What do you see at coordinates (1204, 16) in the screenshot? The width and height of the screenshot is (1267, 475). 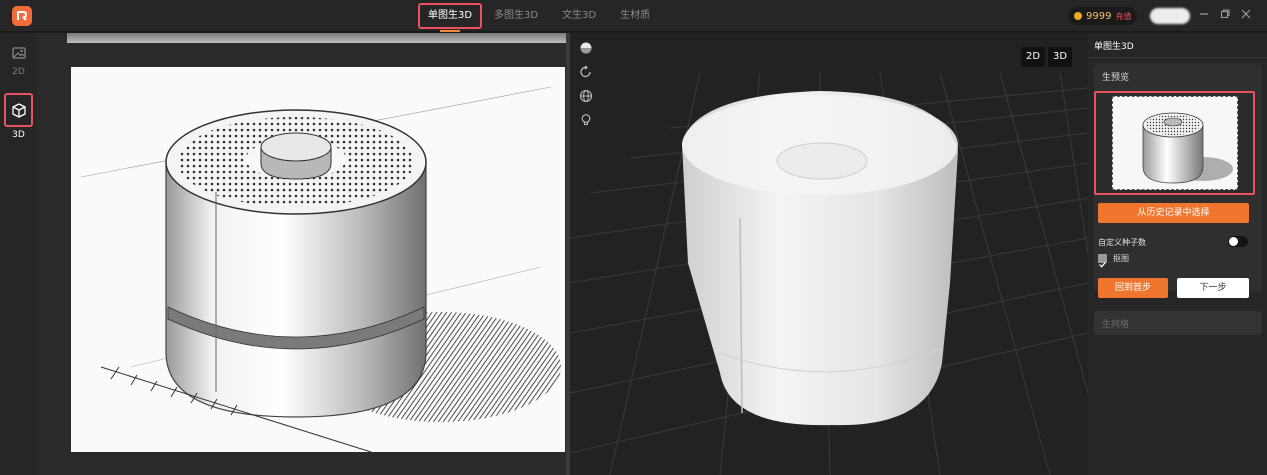 I see `minimize-icon` at bounding box center [1204, 16].